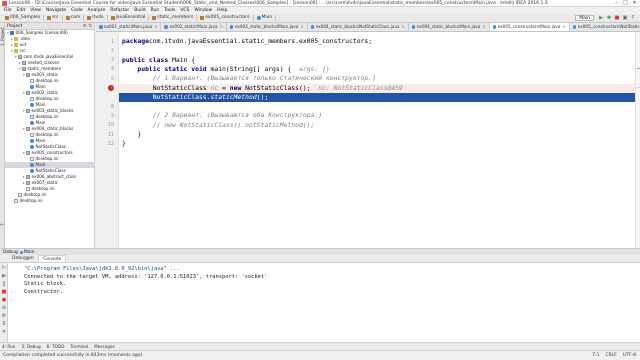 The image size is (640, 360). I want to click on editor-tab: ex005_constructors\Main.java ✕, so click(529, 27).